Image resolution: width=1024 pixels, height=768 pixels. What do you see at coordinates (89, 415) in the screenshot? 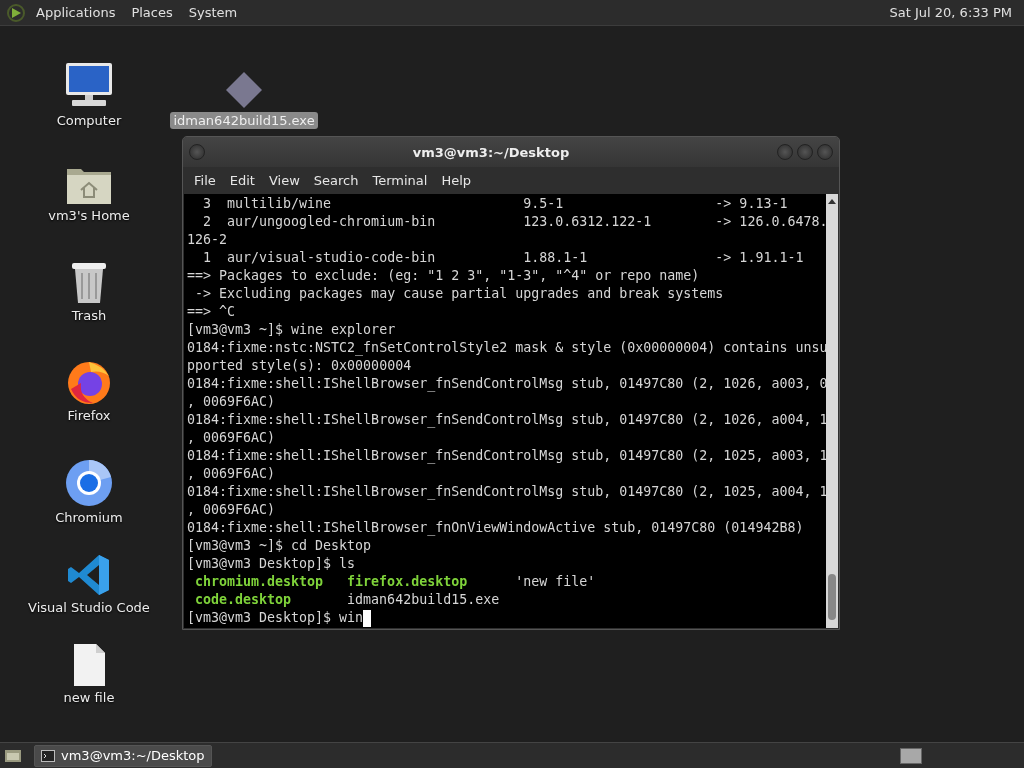
I see `desktop-icon-label: Firefox` at bounding box center [89, 415].